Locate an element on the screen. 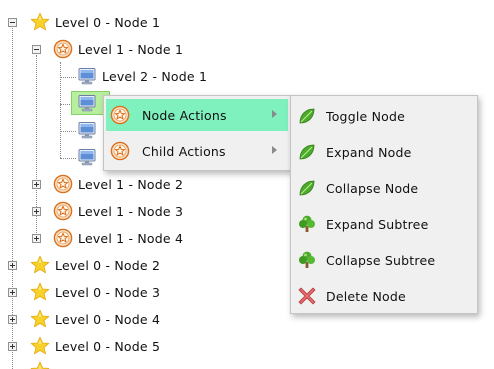 The height and width of the screenshot is (369, 494). tree-node: Level 1 - Node 2 is located at coordinates (118, 184).